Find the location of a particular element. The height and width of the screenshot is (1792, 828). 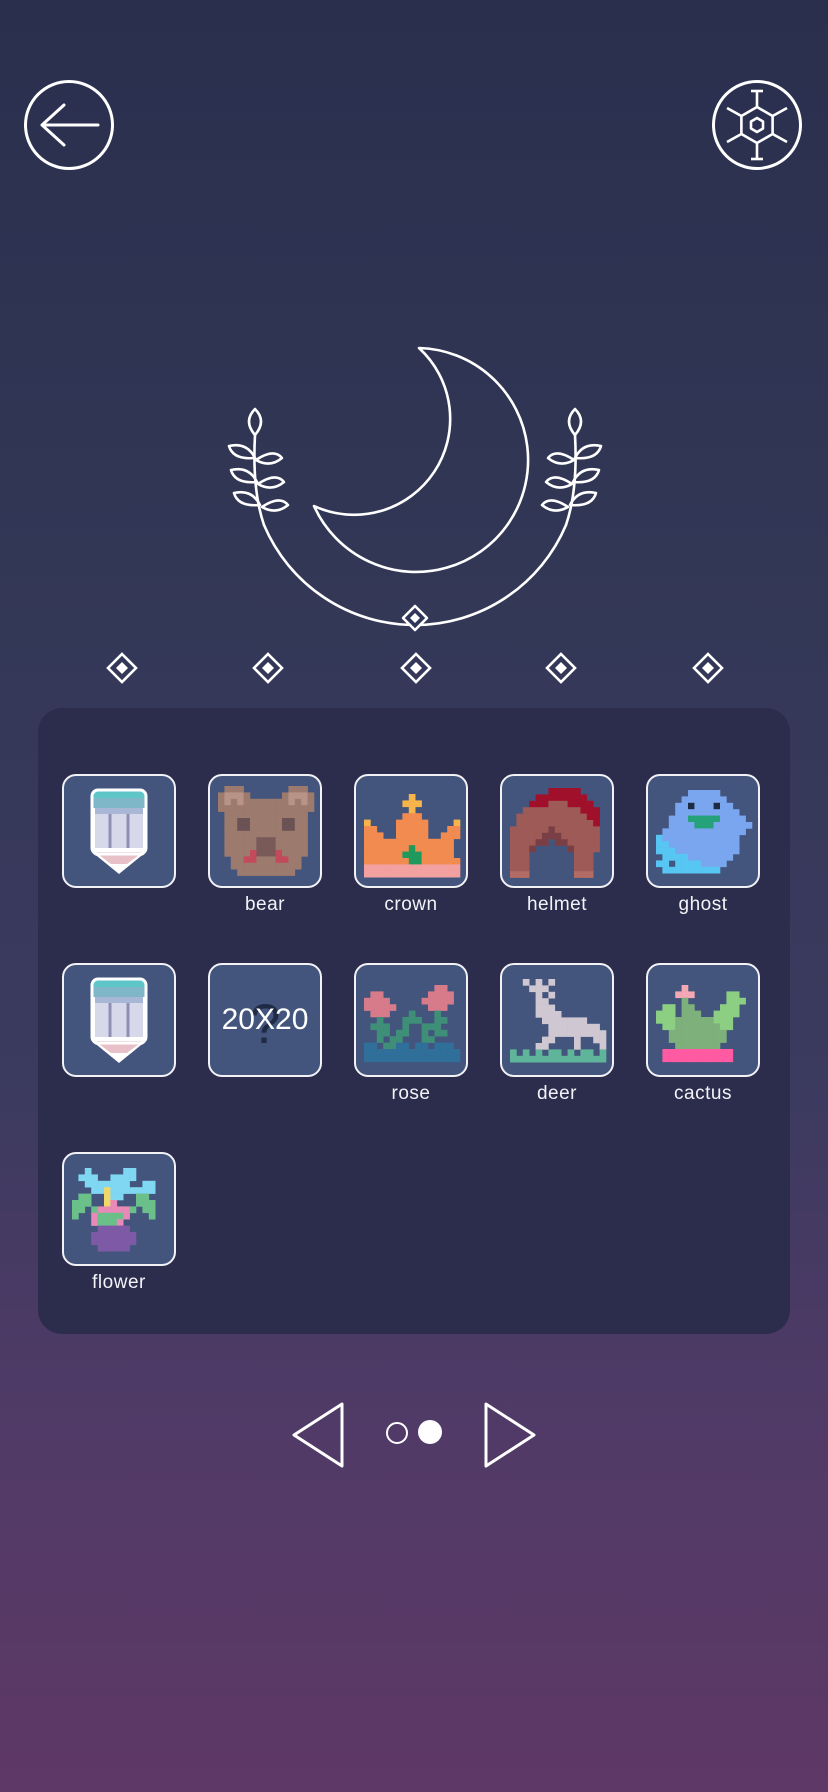

unknown-puzzle-tile: ? 20X20 is located at coordinates (265, 1020).